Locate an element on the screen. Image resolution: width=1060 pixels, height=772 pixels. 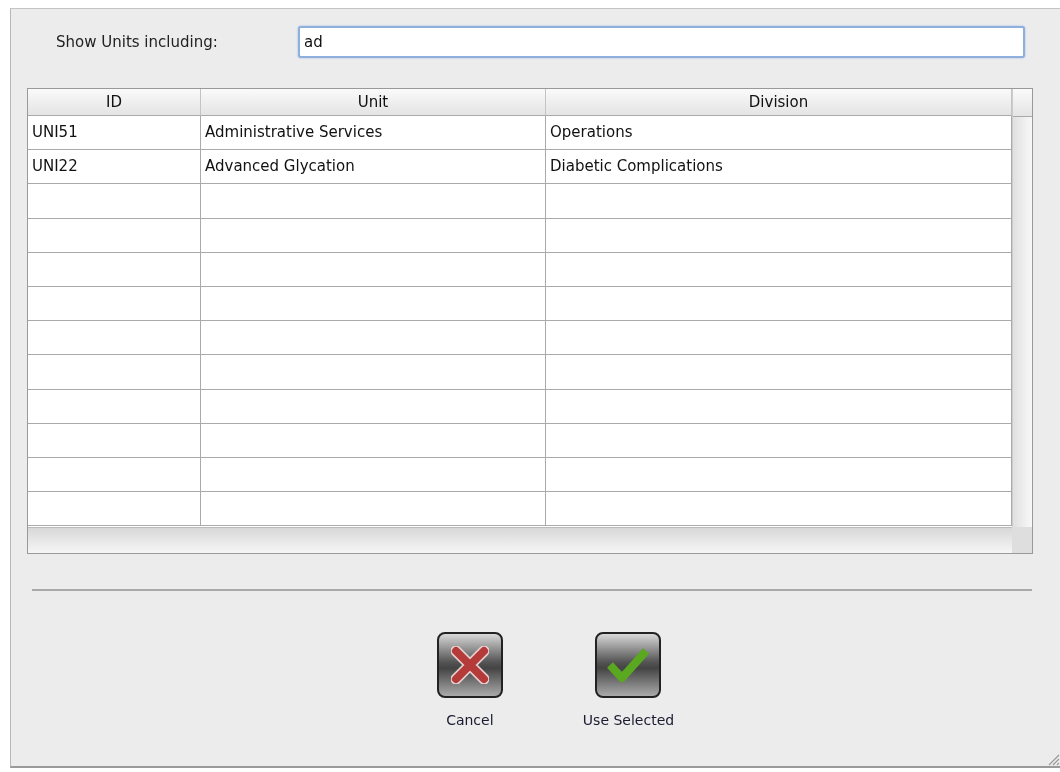
scrollbar-corner is located at coordinates (1022, 540).